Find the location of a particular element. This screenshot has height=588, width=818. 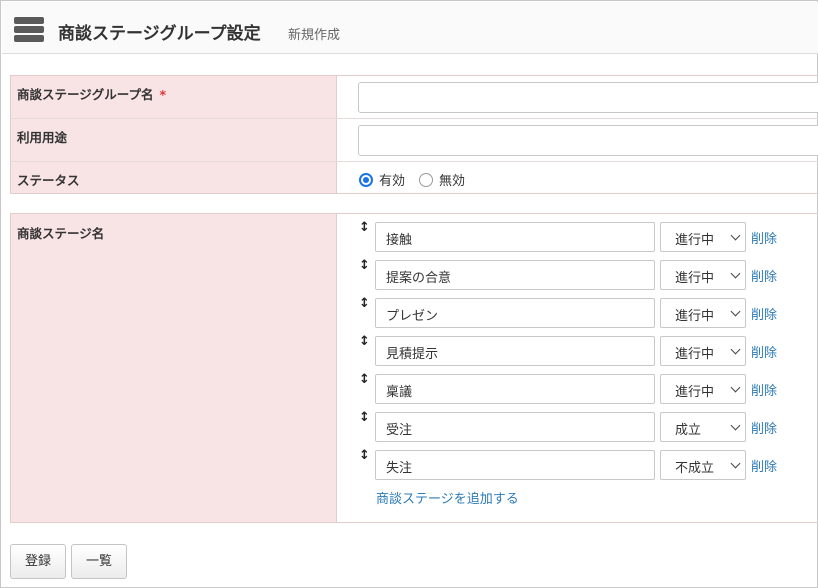

radio-unchecked-icon is located at coordinates (426, 179).